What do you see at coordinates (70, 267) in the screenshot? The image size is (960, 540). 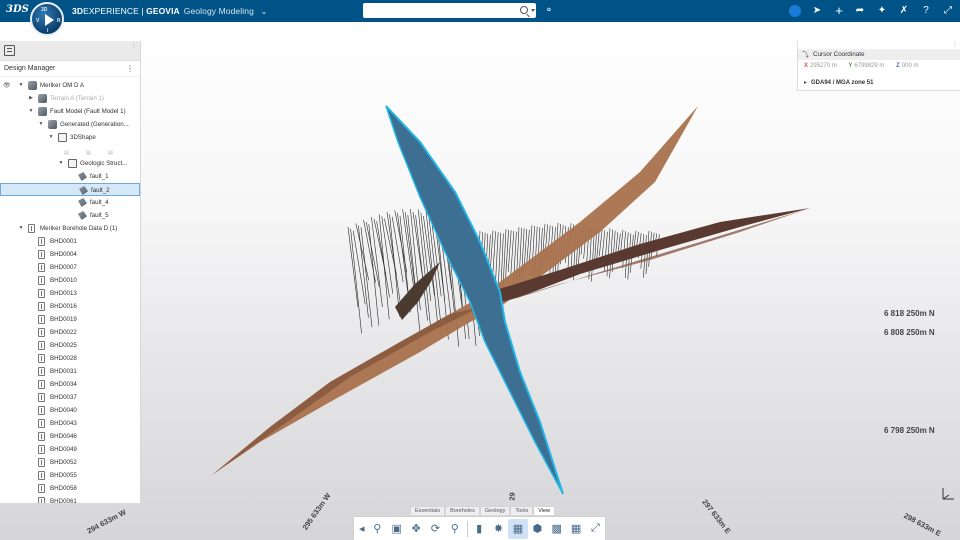 I see `borehole-tree-item: BHD0007` at bounding box center [70, 267].